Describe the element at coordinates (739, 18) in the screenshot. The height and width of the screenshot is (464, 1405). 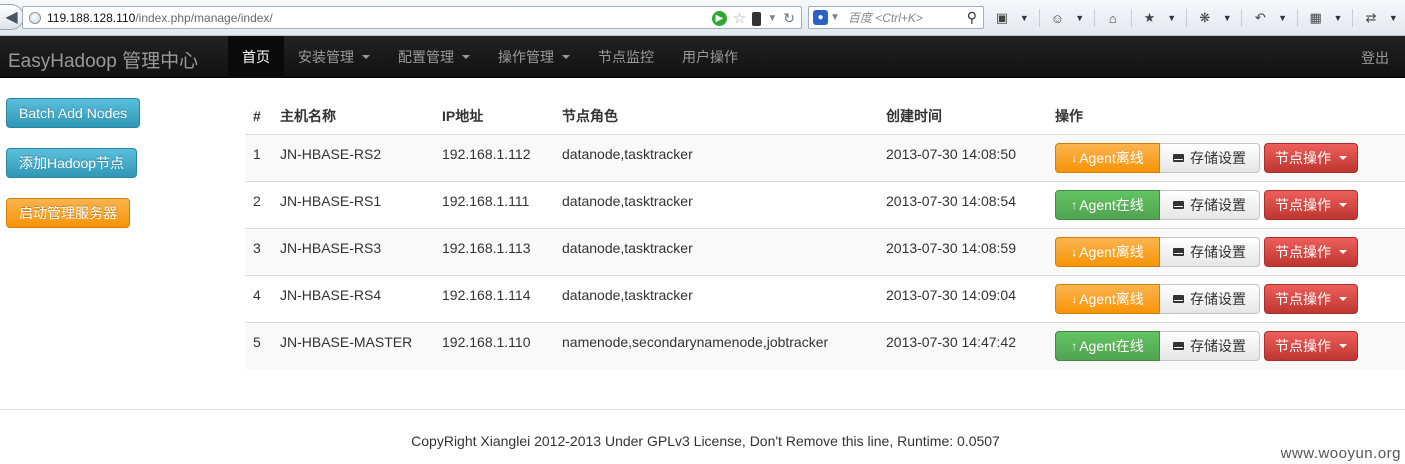
I see `bookmark-star-icon: ☆` at that location.